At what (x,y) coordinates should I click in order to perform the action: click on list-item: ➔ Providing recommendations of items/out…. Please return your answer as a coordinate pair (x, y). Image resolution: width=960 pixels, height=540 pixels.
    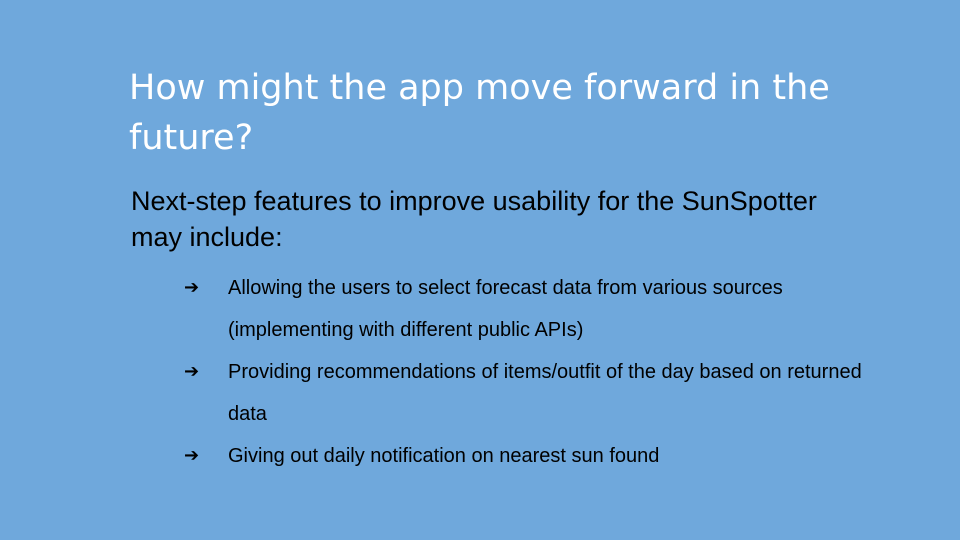
    Looking at the image, I should click on (527, 393).